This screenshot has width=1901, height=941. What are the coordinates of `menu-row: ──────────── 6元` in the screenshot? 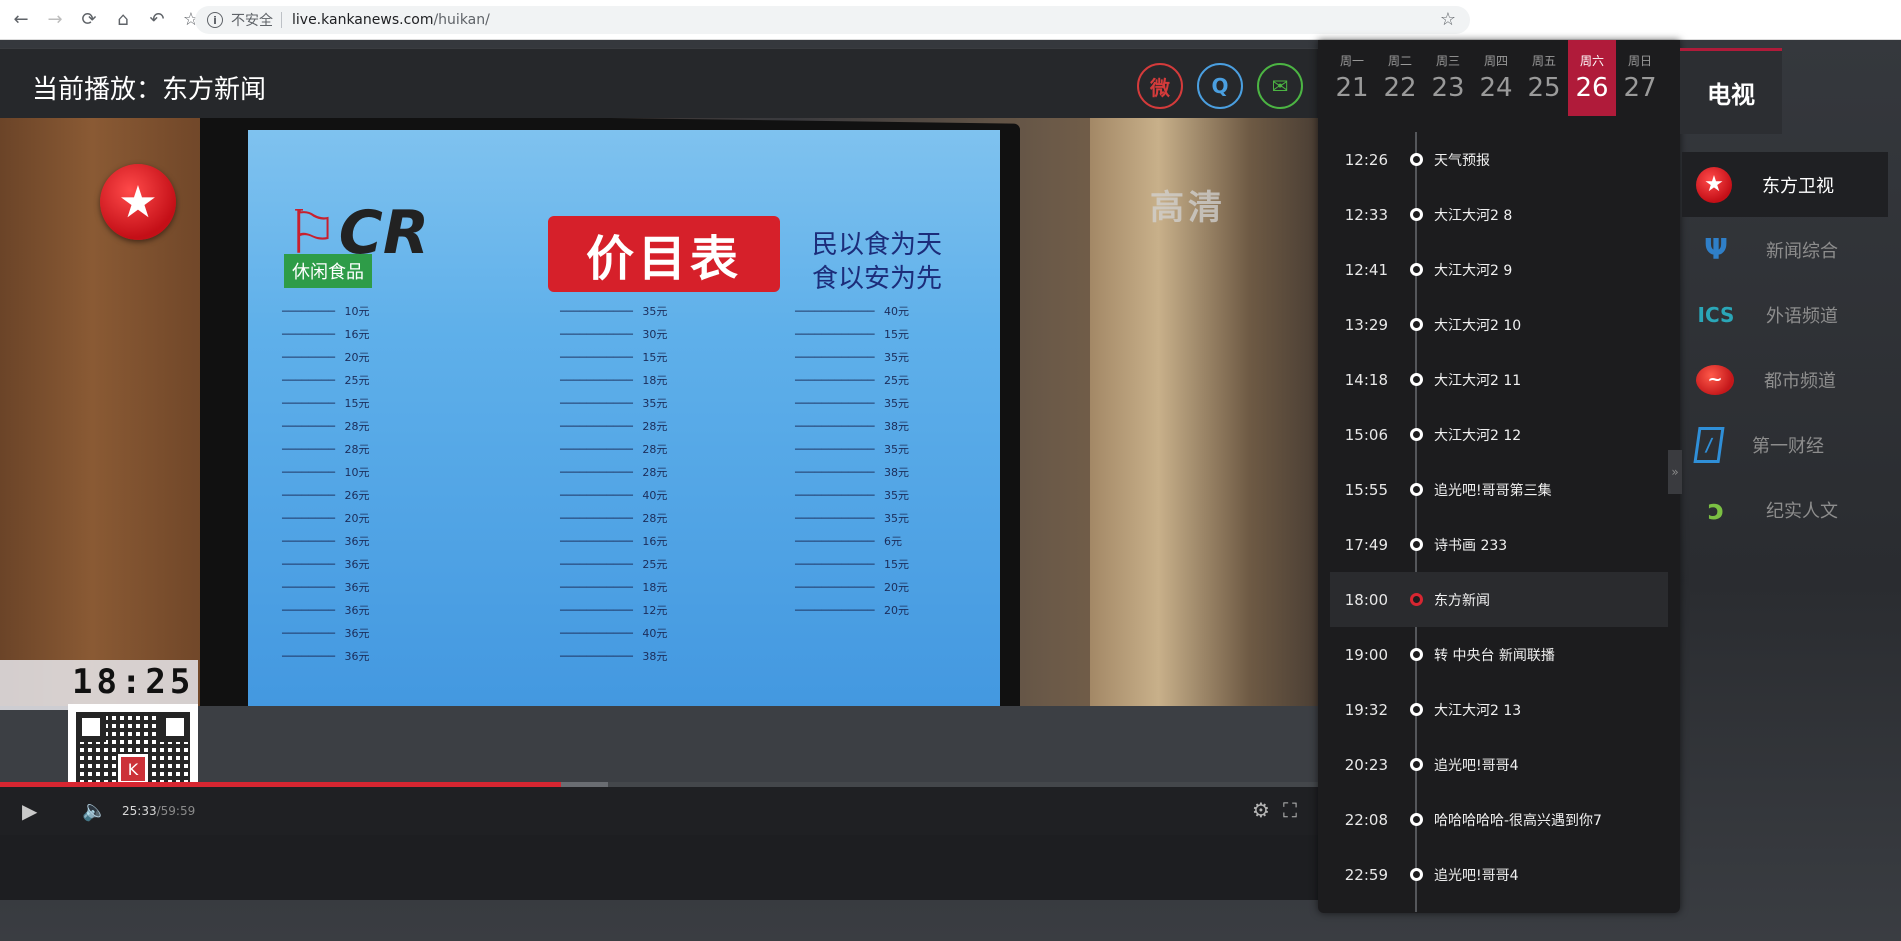 It's located at (848, 541).